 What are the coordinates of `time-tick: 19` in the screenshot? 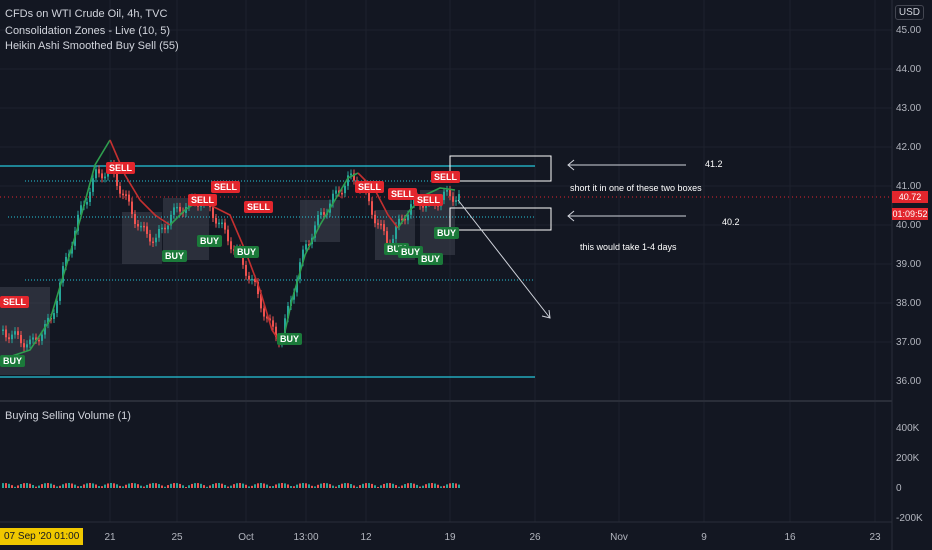 It's located at (450, 537).